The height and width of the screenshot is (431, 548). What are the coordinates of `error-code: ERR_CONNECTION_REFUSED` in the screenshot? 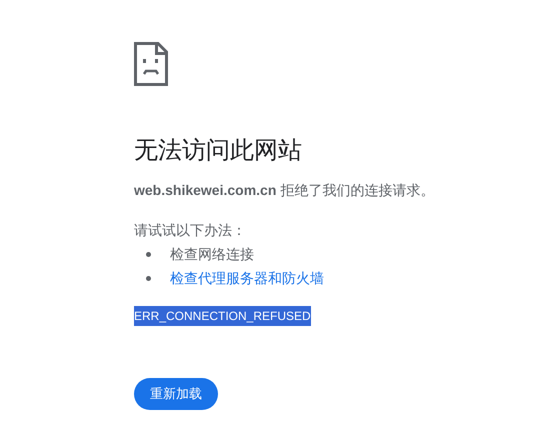 It's located at (222, 316).